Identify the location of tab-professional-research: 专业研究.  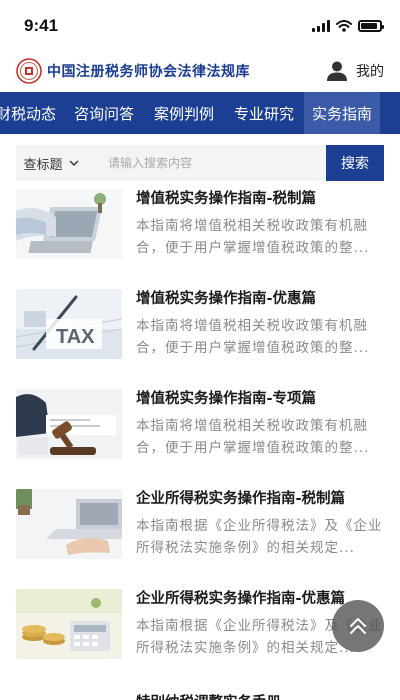
(264, 113).